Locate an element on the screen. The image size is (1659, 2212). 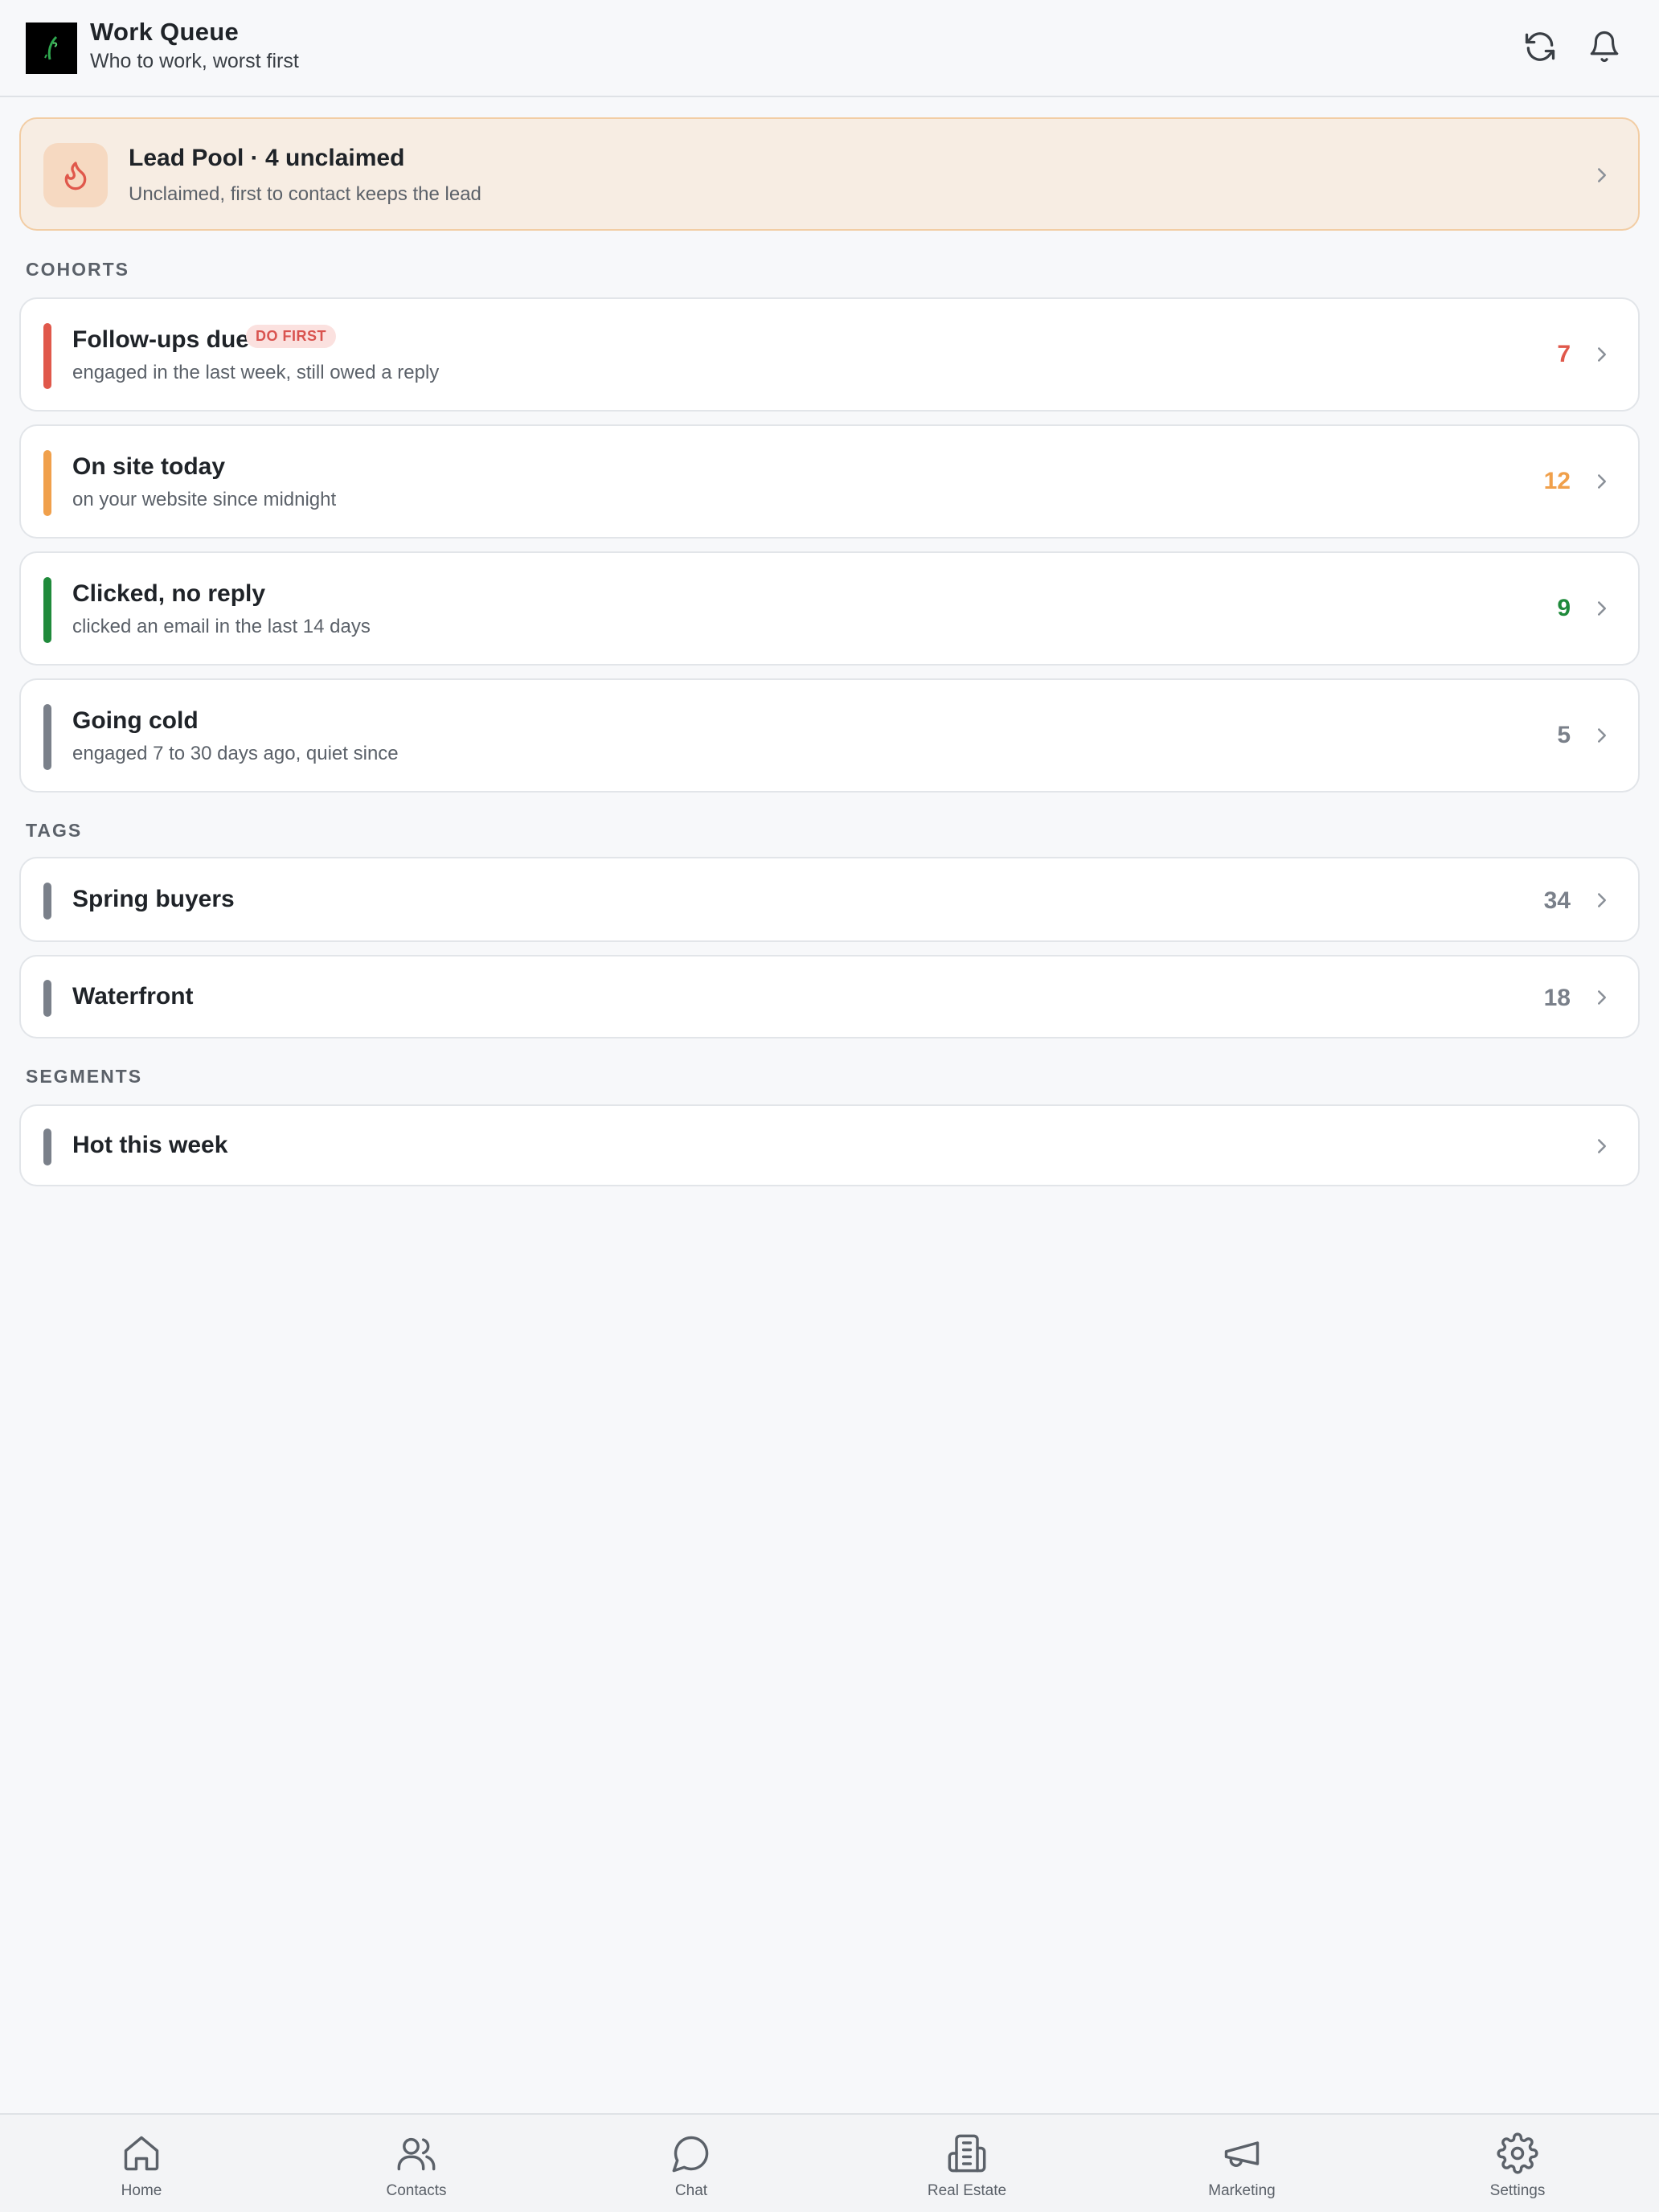
refresh-button is located at coordinates (1540, 46).